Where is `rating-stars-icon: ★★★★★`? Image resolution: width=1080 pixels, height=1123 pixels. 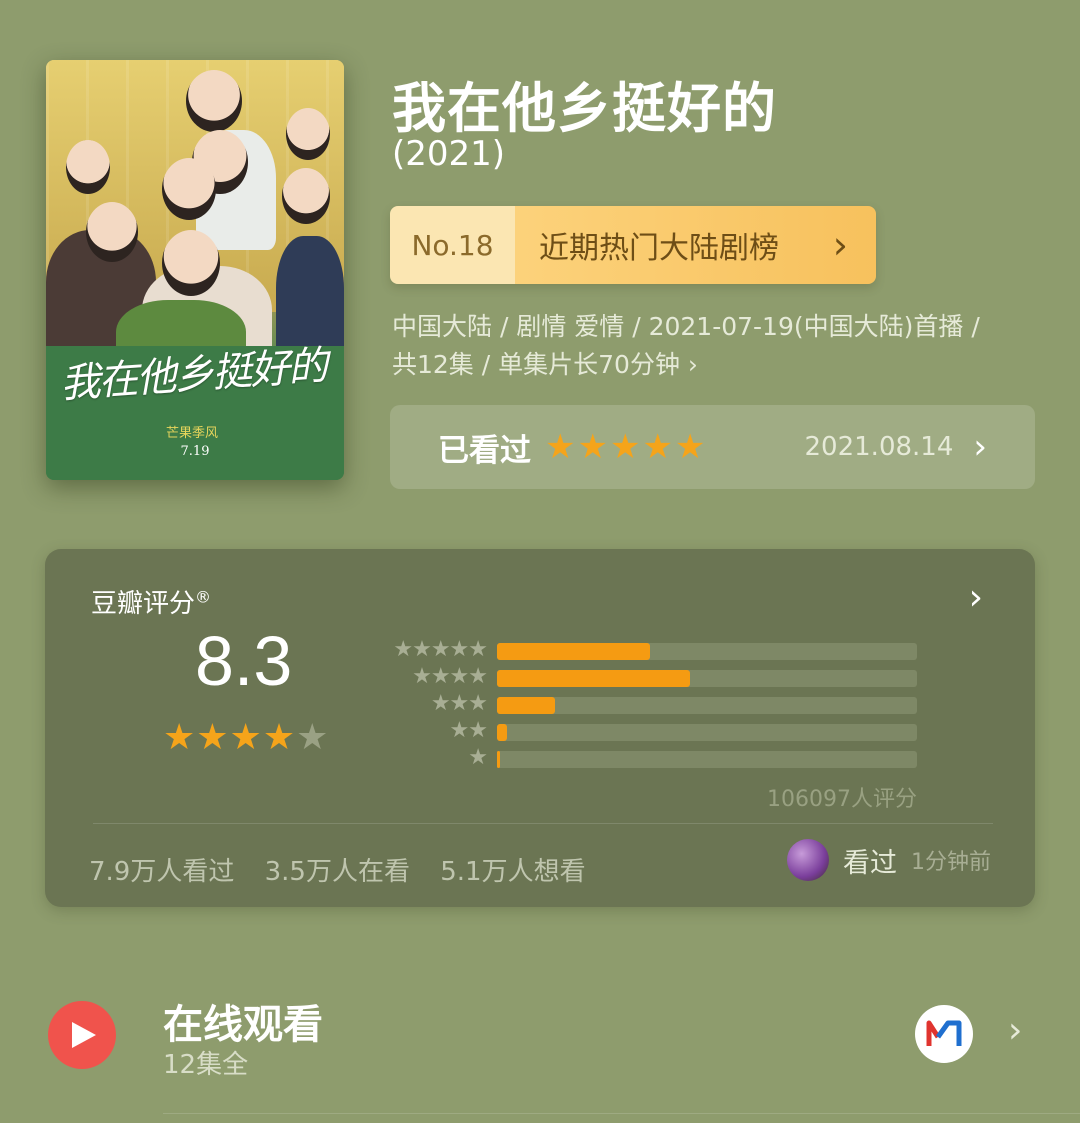 rating-stars-icon: ★★★★★ is located at coordinates (246, 737).